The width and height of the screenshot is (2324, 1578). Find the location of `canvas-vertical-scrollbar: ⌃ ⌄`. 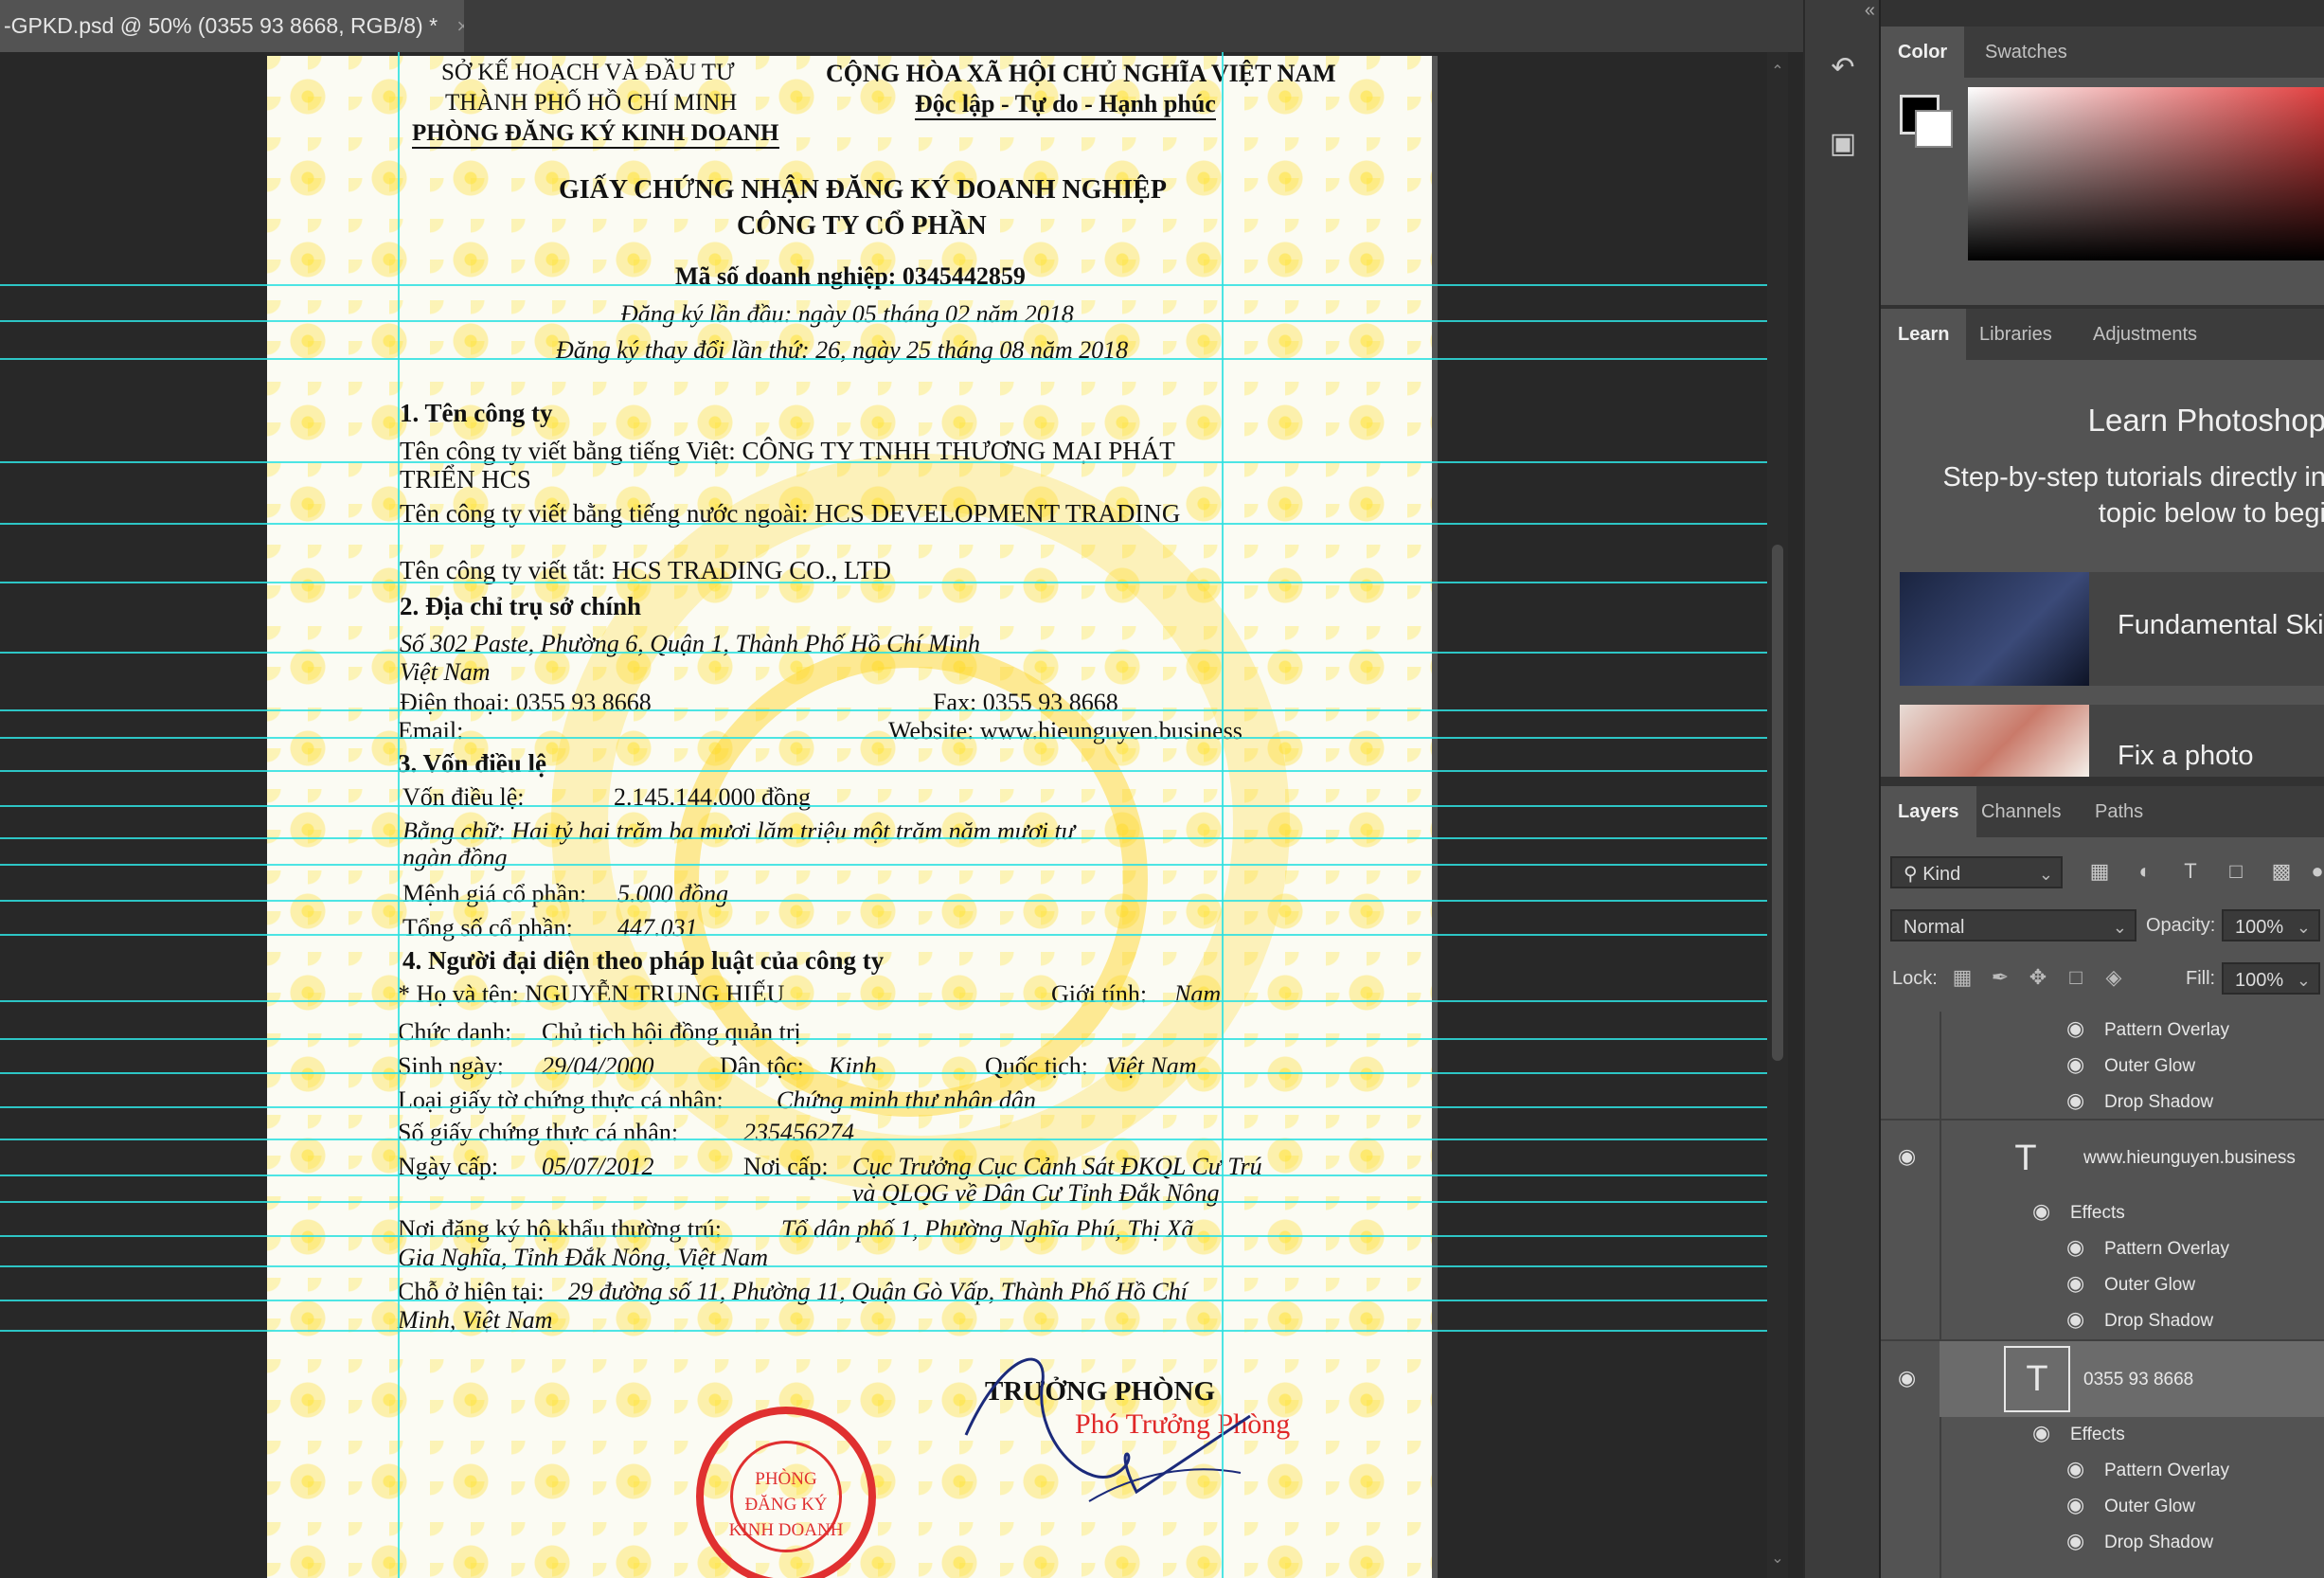

canvas-vertical-scrollbar: ⌃ ⌄ is located at coordinates (1778, 815).